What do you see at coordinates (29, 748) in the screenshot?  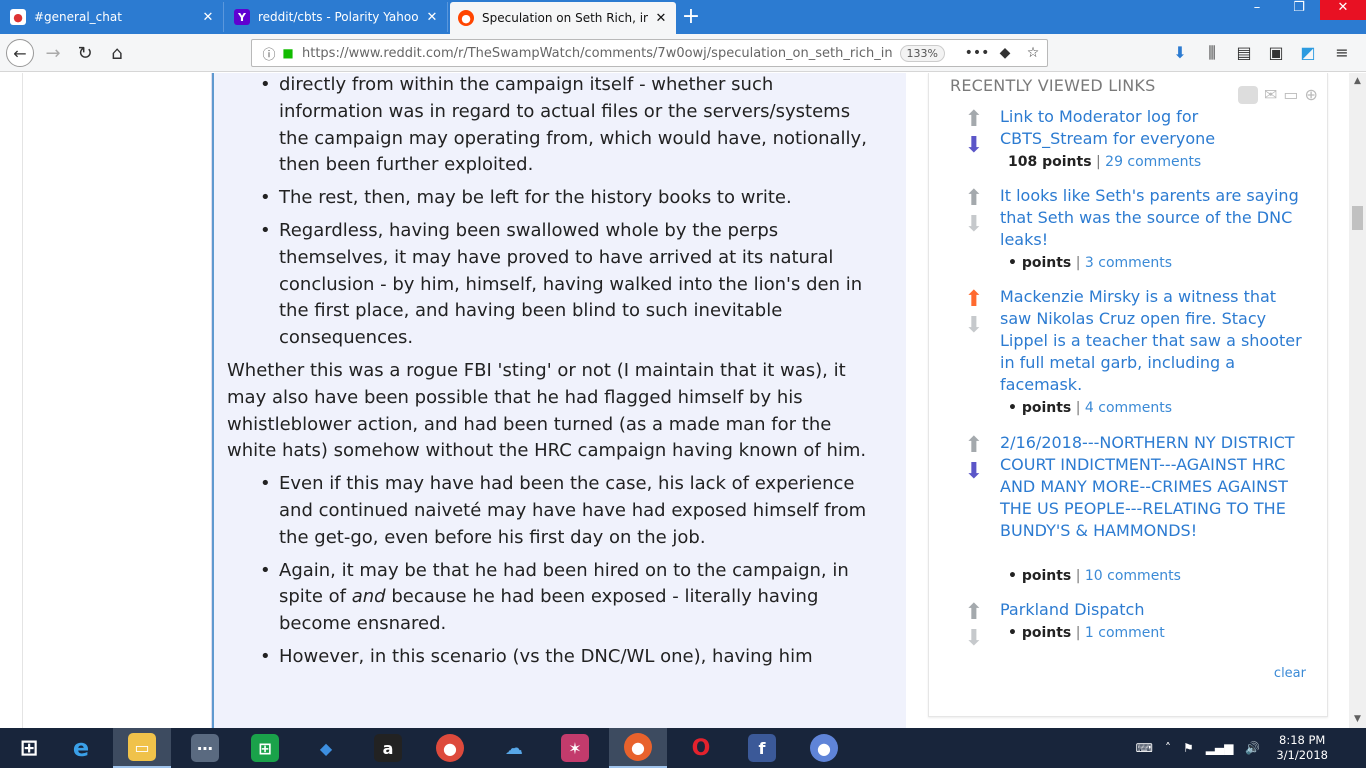 I see `start-icon: ⊞` at bounding box center [29, 748].